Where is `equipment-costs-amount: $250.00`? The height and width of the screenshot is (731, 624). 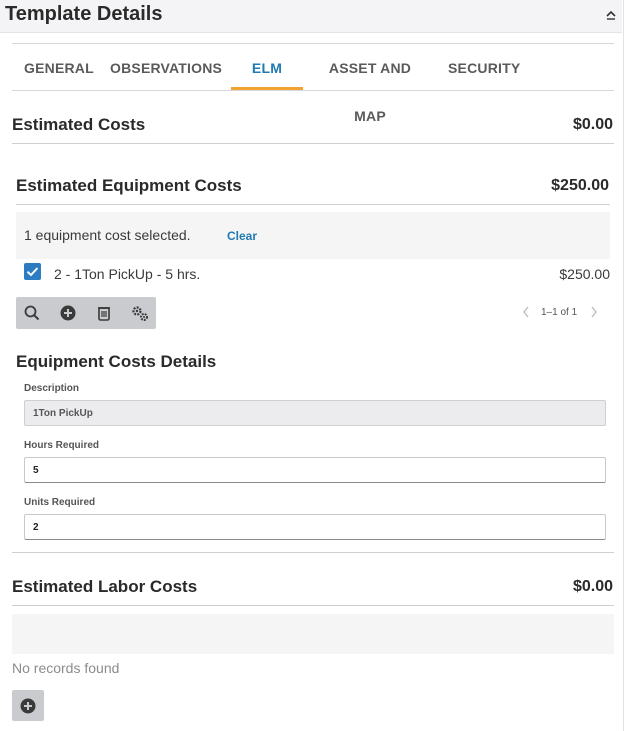
equipment-costs-amount: $250.00 is located at coordinates (580, 185).